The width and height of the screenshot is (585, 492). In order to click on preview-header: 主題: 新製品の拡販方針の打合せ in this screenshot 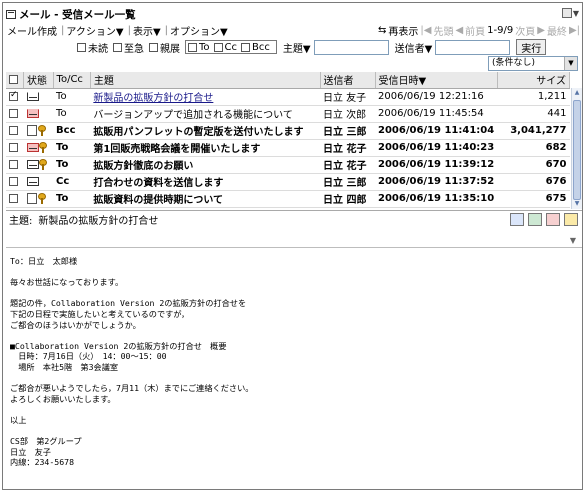, I will do `click(294, 219)`.